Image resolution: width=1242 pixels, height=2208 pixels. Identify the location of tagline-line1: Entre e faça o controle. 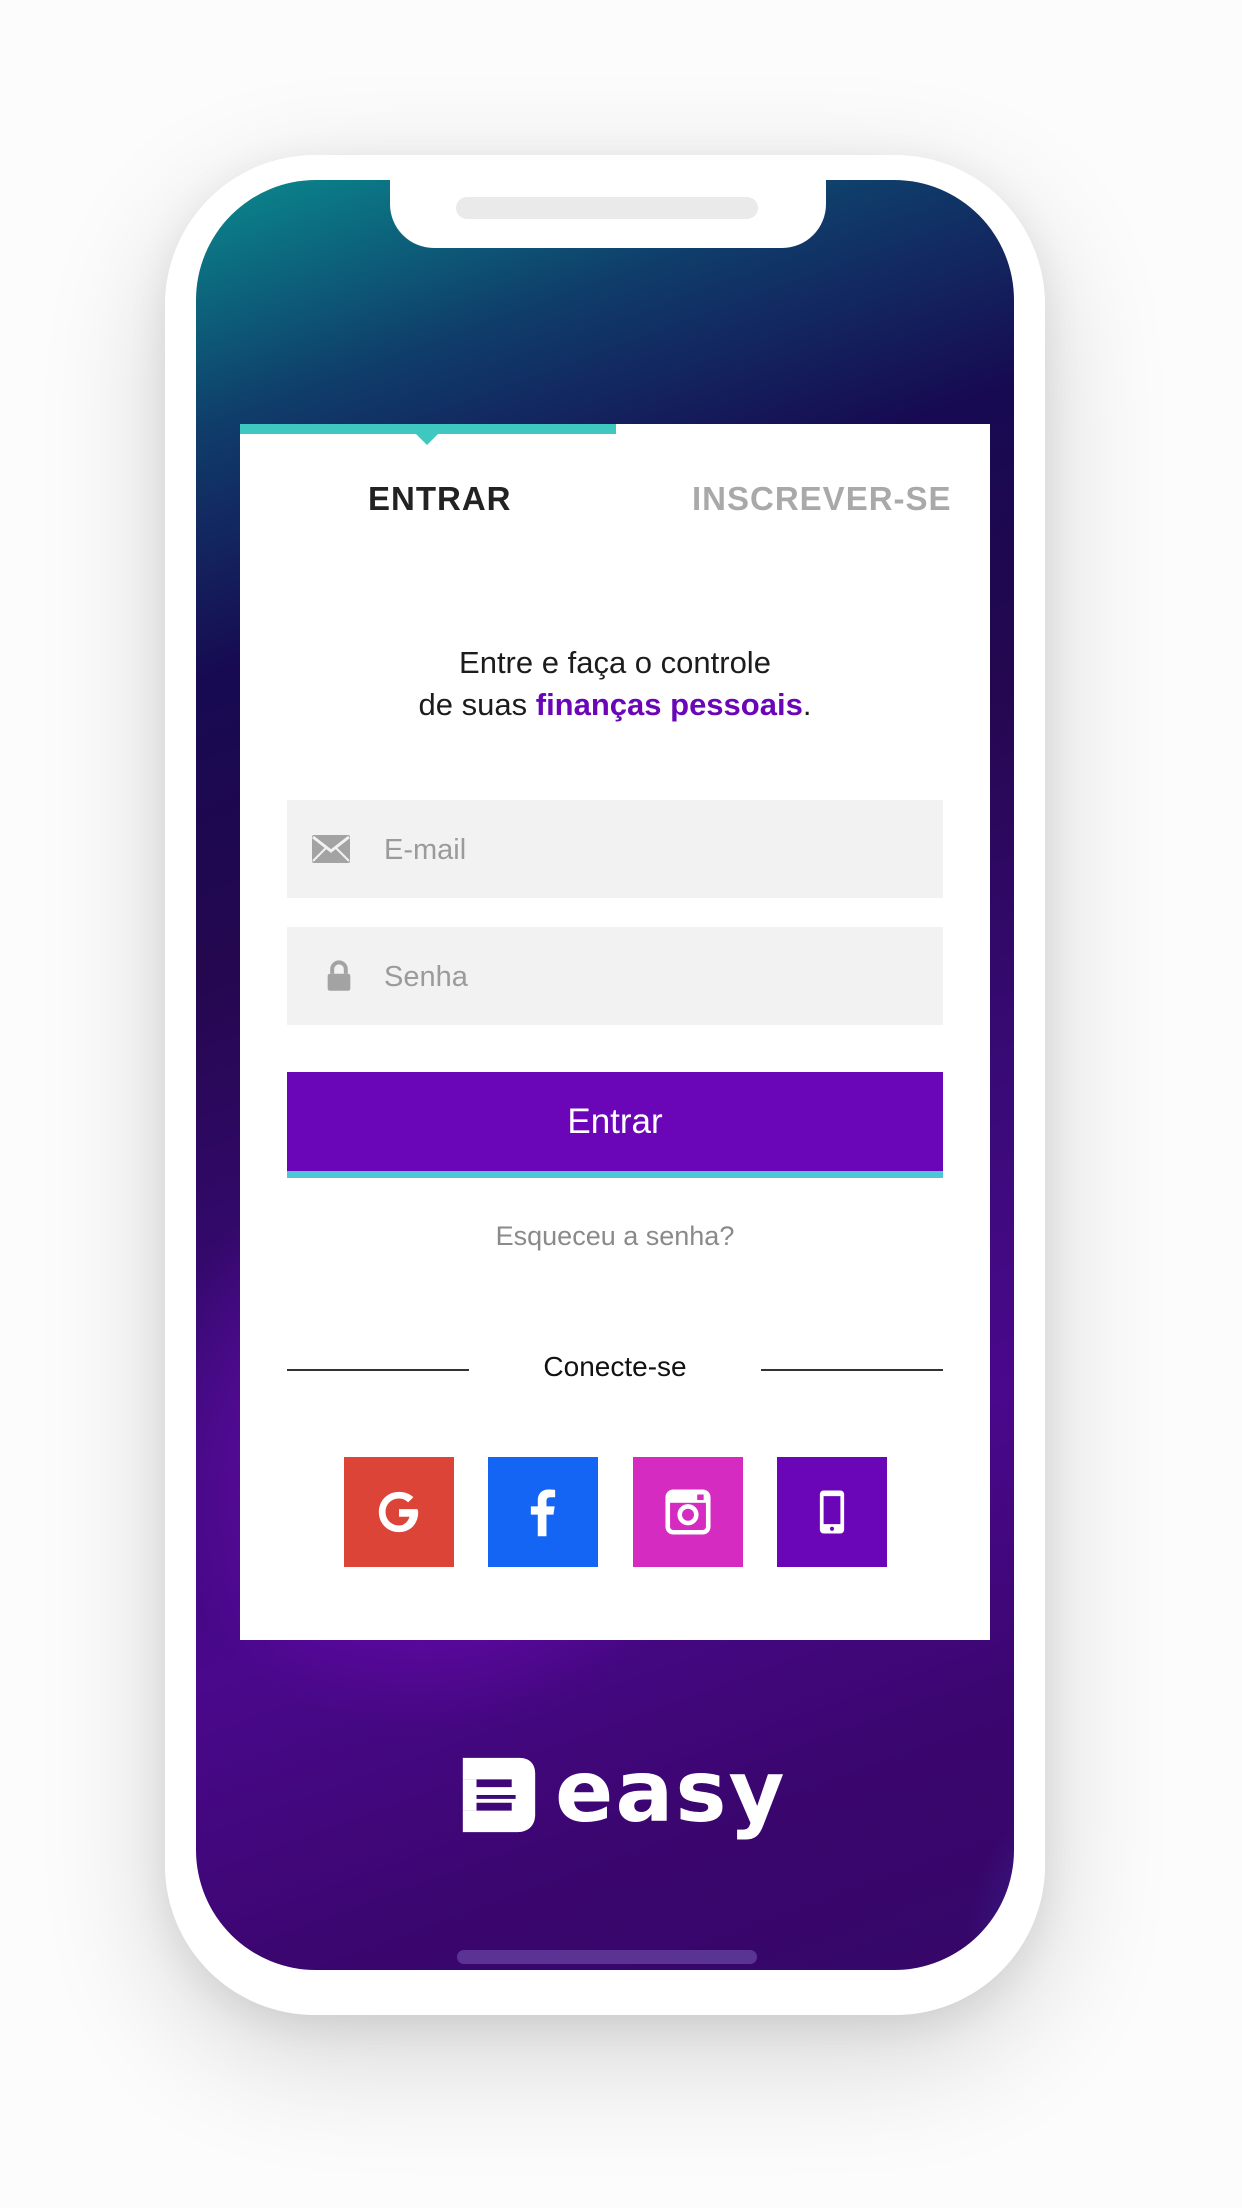
(615, 662).